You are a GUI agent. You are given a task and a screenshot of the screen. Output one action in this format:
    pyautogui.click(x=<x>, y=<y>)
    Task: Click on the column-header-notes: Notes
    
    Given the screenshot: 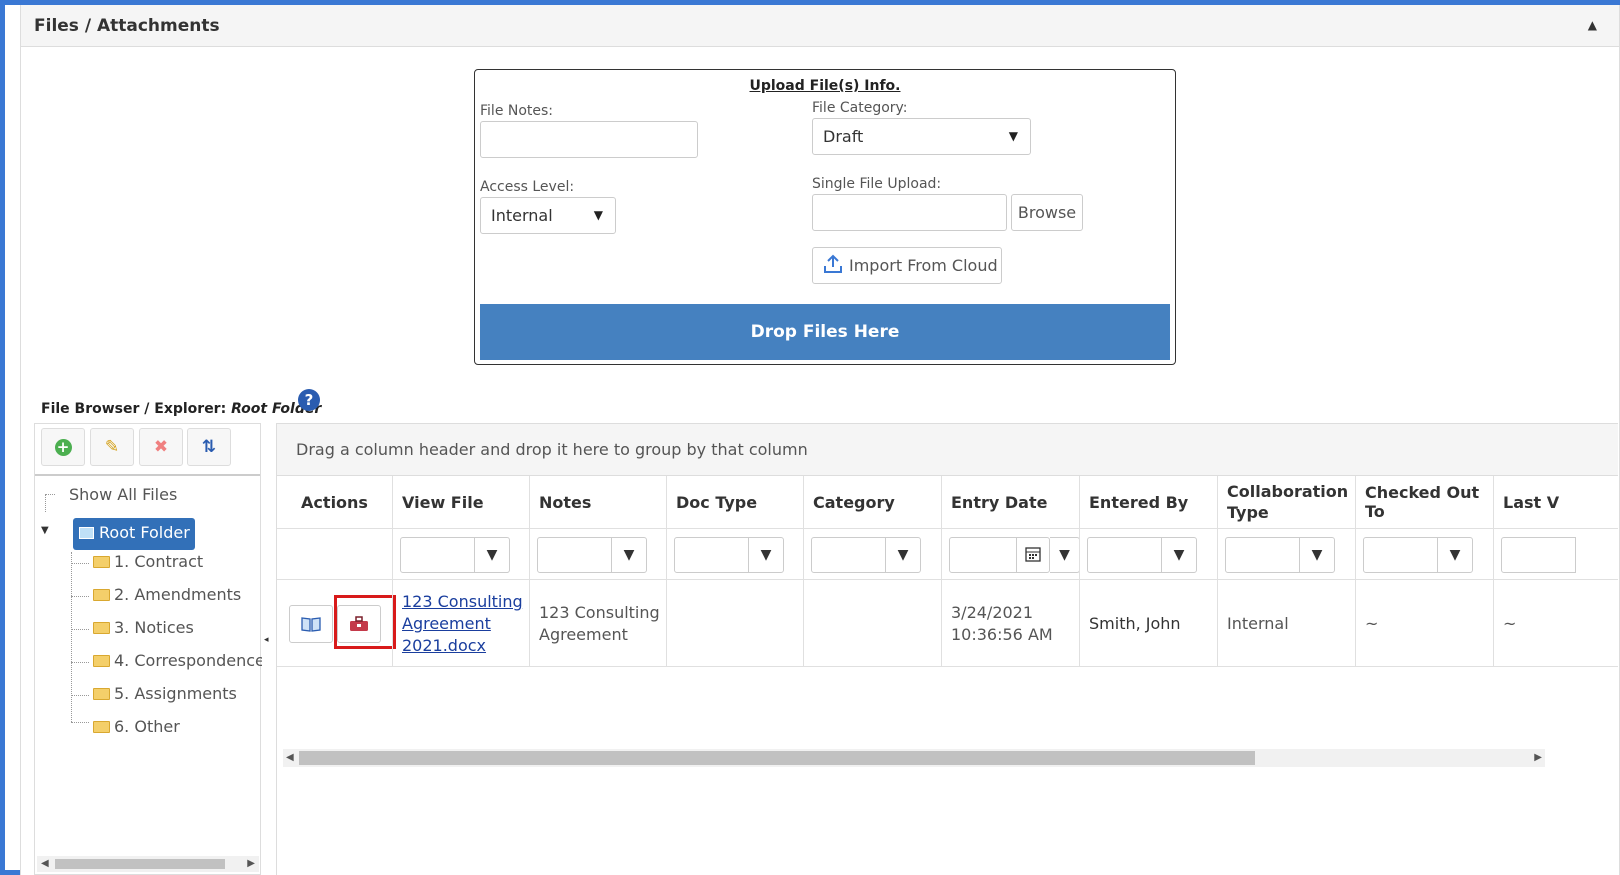 What is the action you would take?
    pyautogui.click(x=597, y=502)
    